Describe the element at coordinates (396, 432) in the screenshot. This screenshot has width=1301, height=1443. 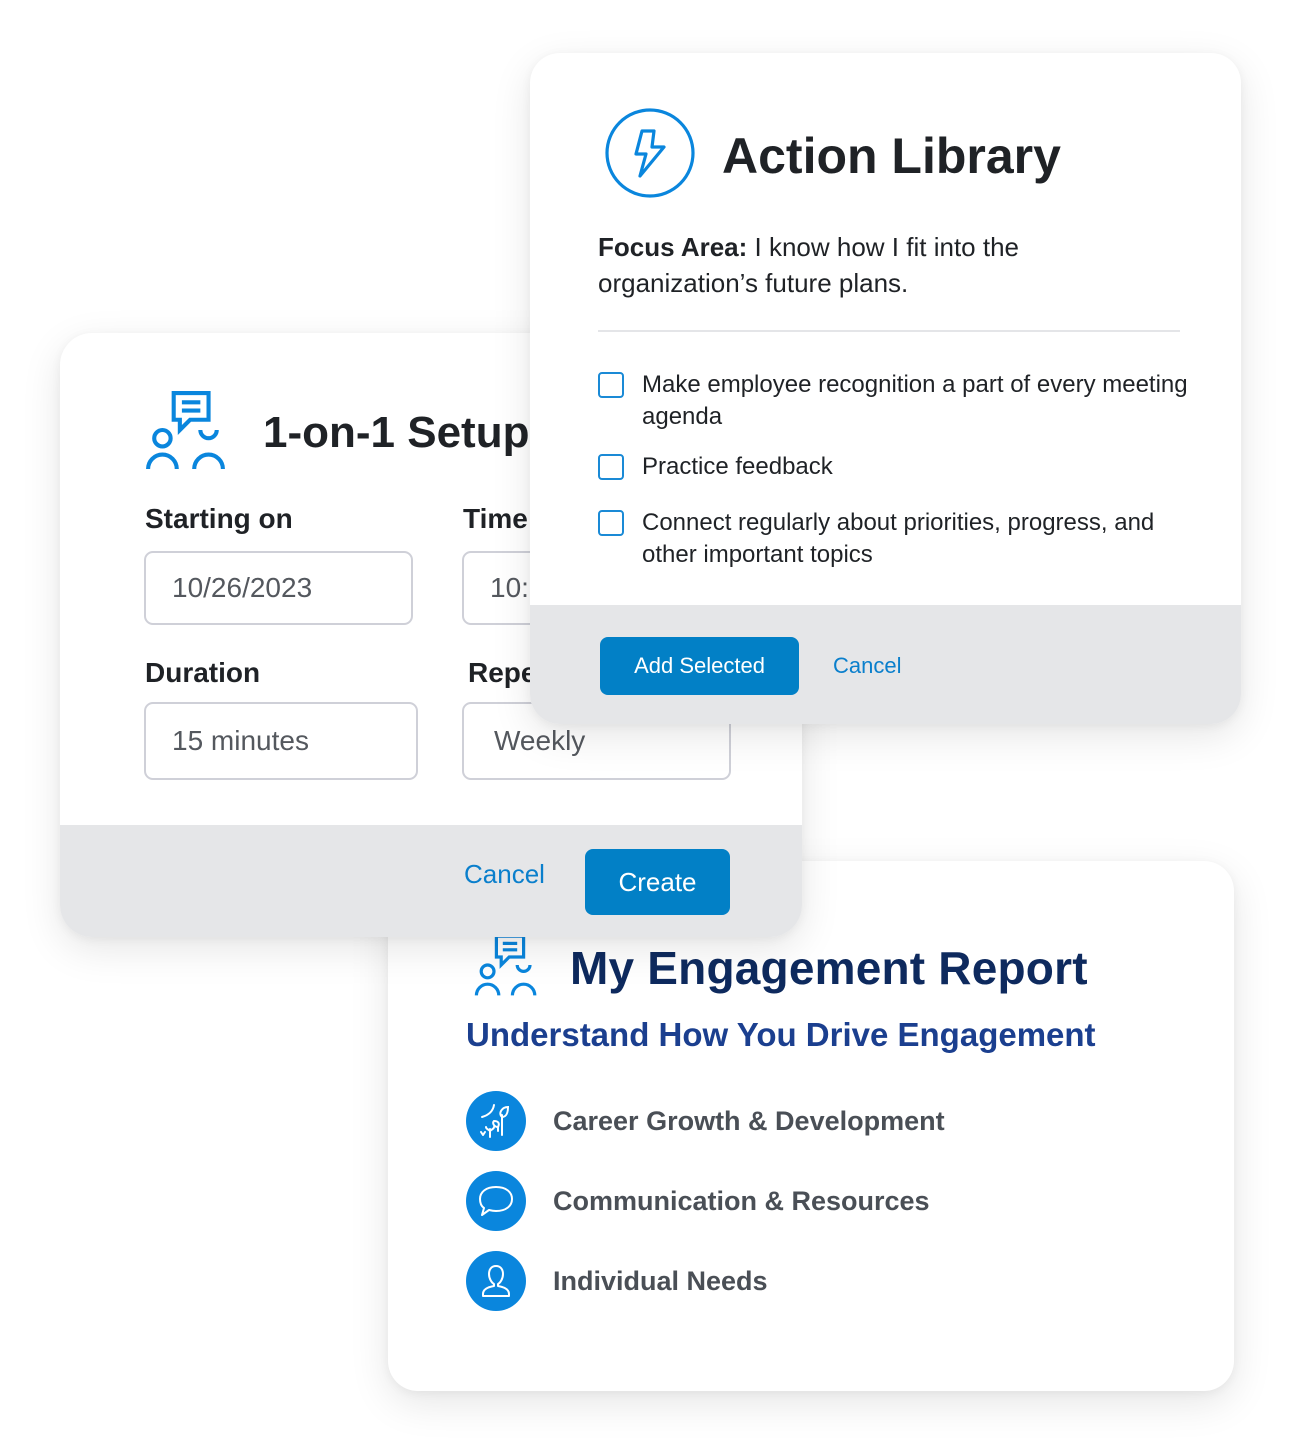
I see `setup-title: 1-on-1 Setup` at that location.